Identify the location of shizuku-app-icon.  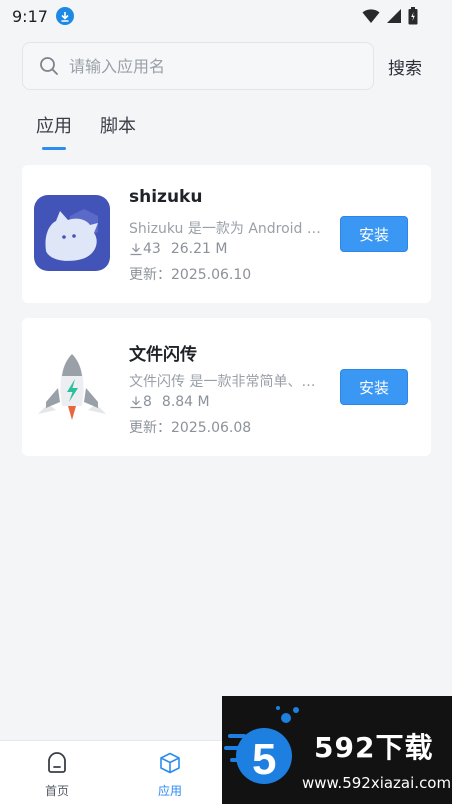
(72, 233).